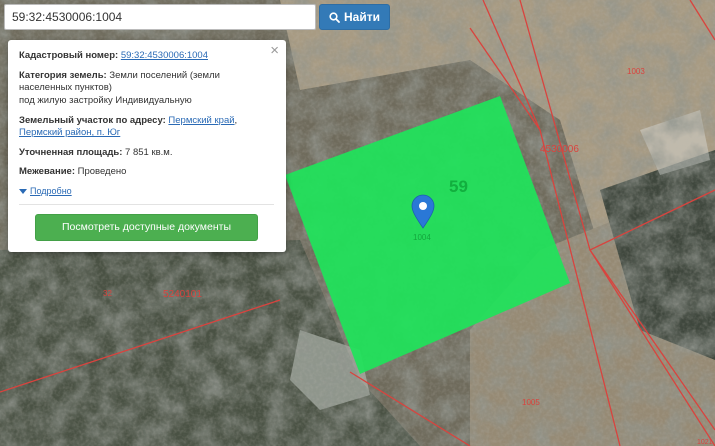 The width and height of the screenshot is (715, 446). I want to click on cadastral-number-link: 59:32:4530006:1004, so click(164, 55).